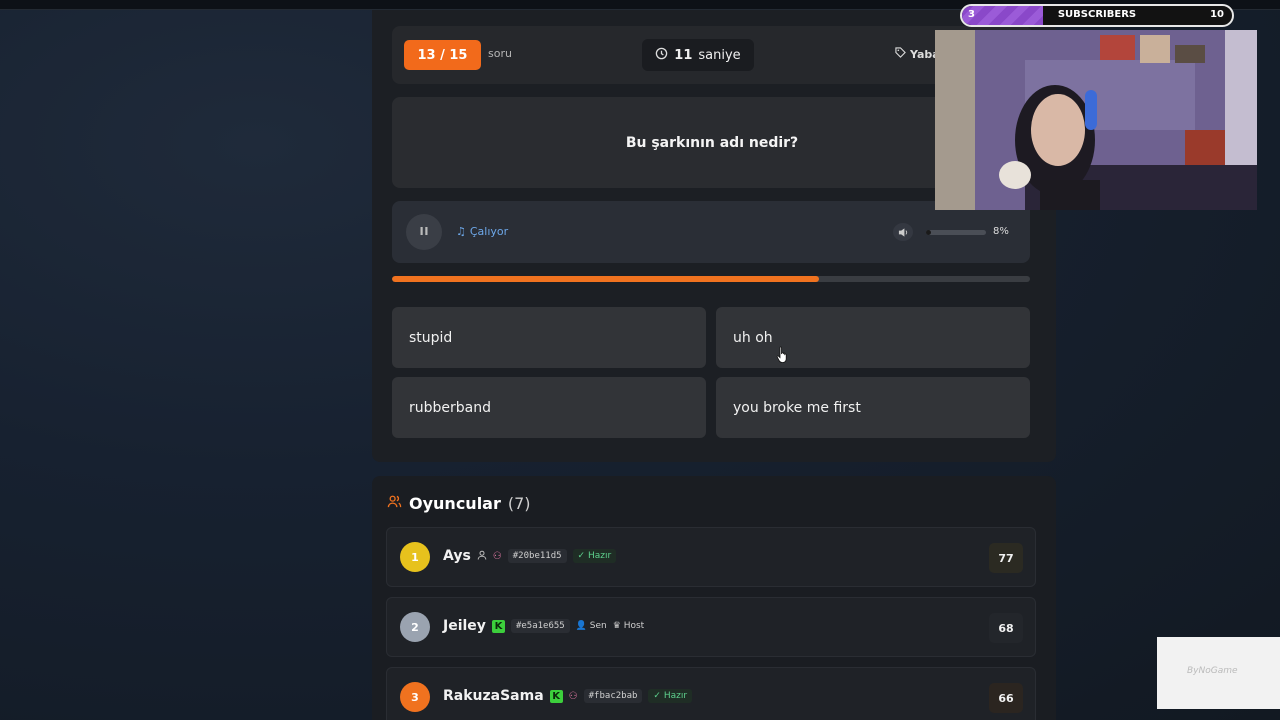 The image size is (1280, 720). What do you see at coordinates (461, 231) in the screenshot?
I see `music-note-icon: ♫` at bounding box center [461, 231].